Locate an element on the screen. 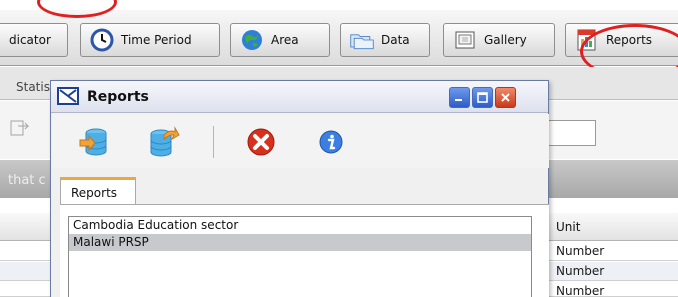 This screenshot has height=297, width=678. import-report-button is located at coordinates (95, 142).